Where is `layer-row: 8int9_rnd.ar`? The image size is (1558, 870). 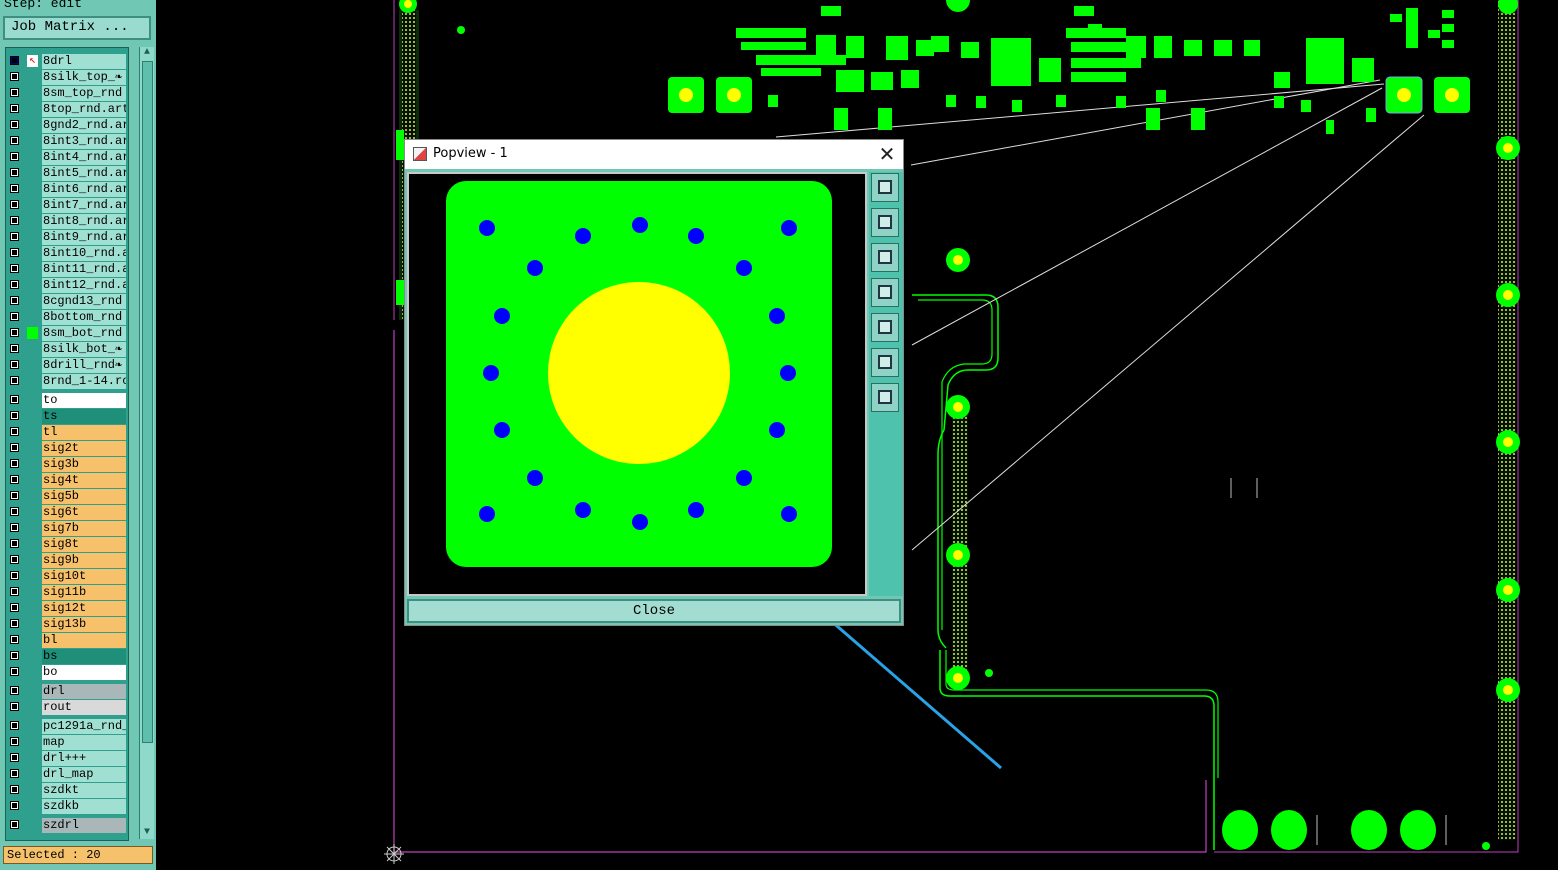
layer-row: 8int9_rnd.ar is located at coordinates (67, 237).